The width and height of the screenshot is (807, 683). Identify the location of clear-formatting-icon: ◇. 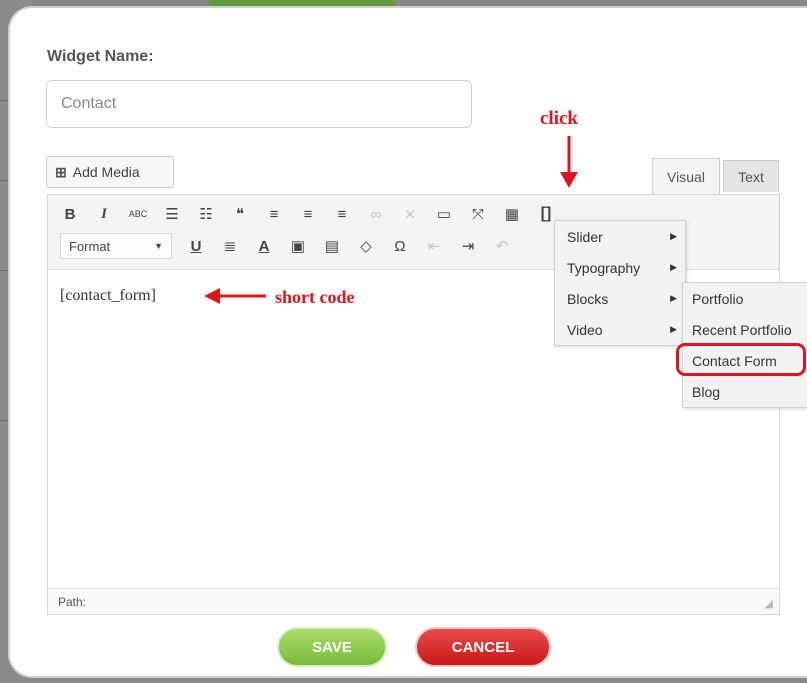
(366, 246).